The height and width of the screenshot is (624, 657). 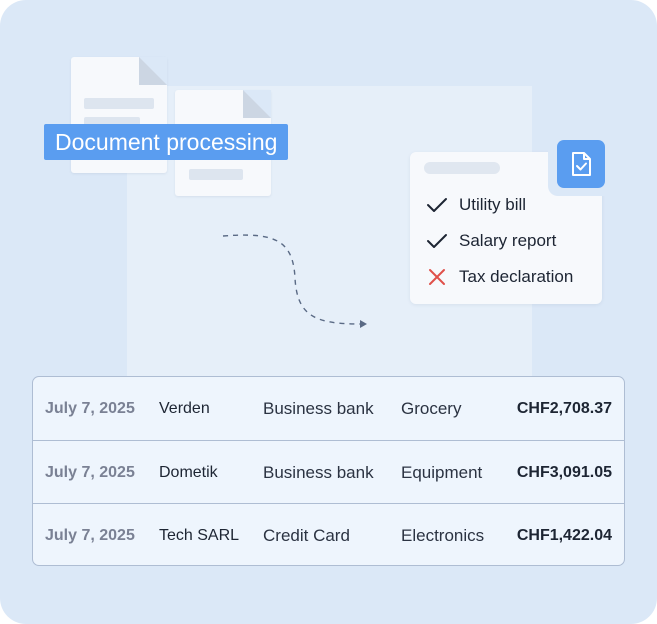 What do you see at coordinates (199, 535) in the screenshot?
I see `transaction-merchant: Tech SARL` at bounding box center [199, 535].